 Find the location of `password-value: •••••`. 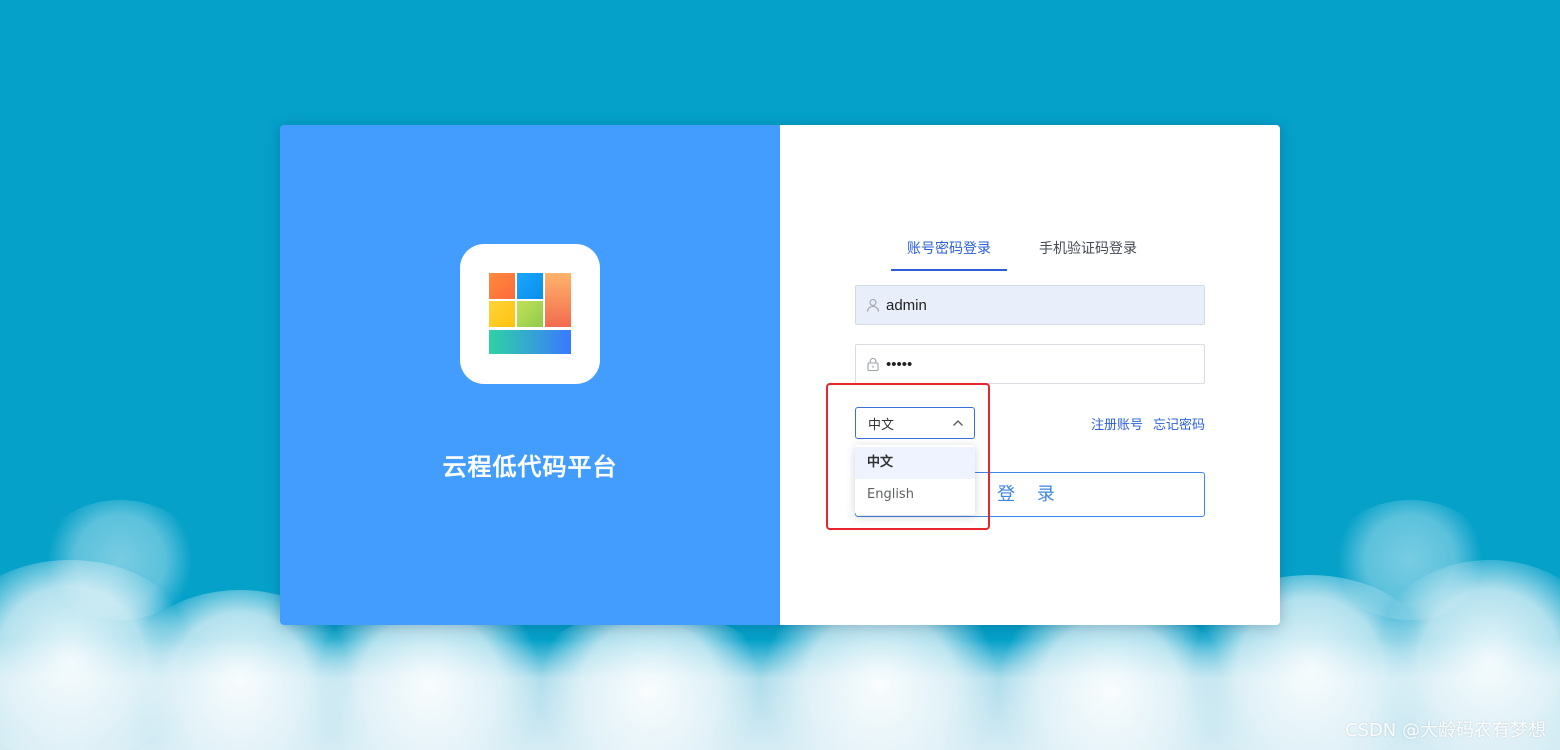

password-value: ••••• is located at coordinates (899, 364).